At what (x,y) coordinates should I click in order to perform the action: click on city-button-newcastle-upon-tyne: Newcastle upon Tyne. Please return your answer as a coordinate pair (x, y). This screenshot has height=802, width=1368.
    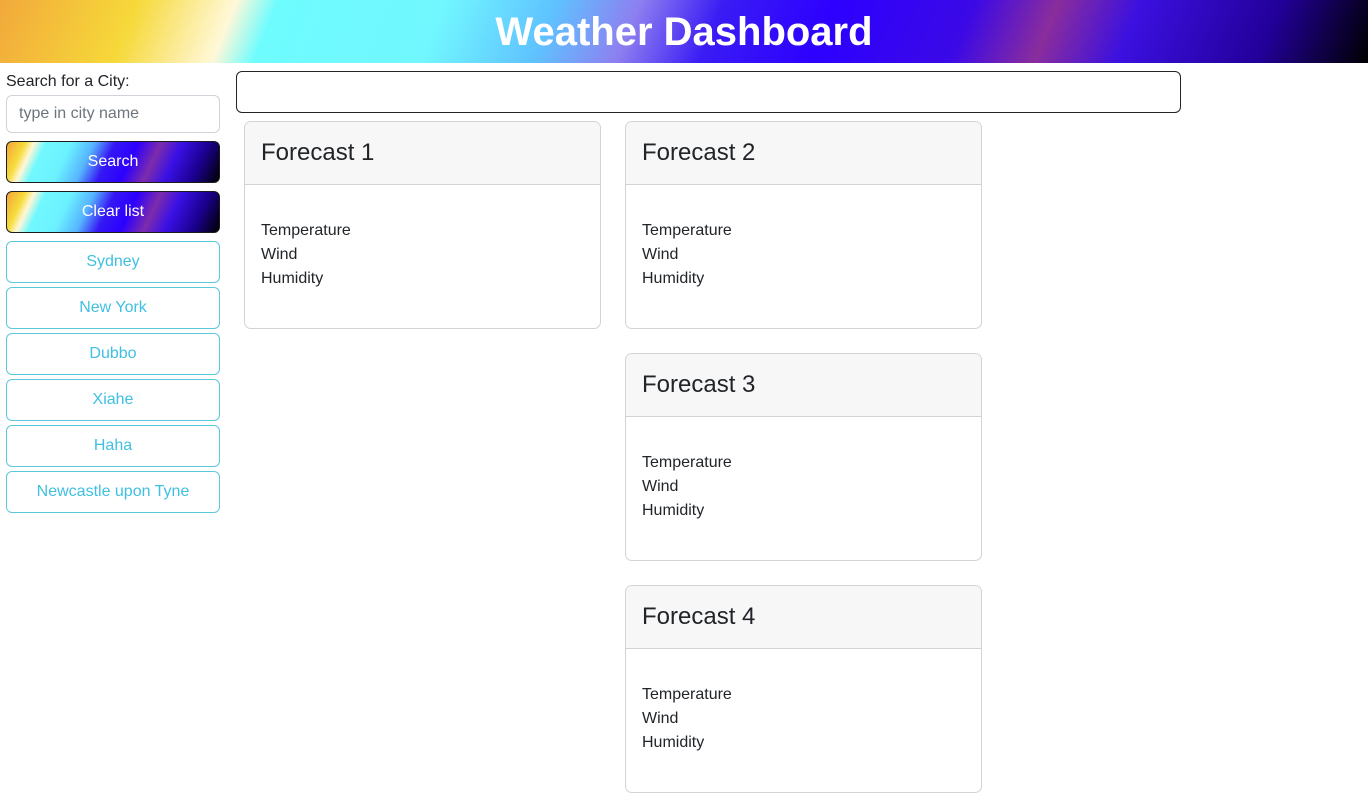
    Looking at the image, I should click on (113, 492).